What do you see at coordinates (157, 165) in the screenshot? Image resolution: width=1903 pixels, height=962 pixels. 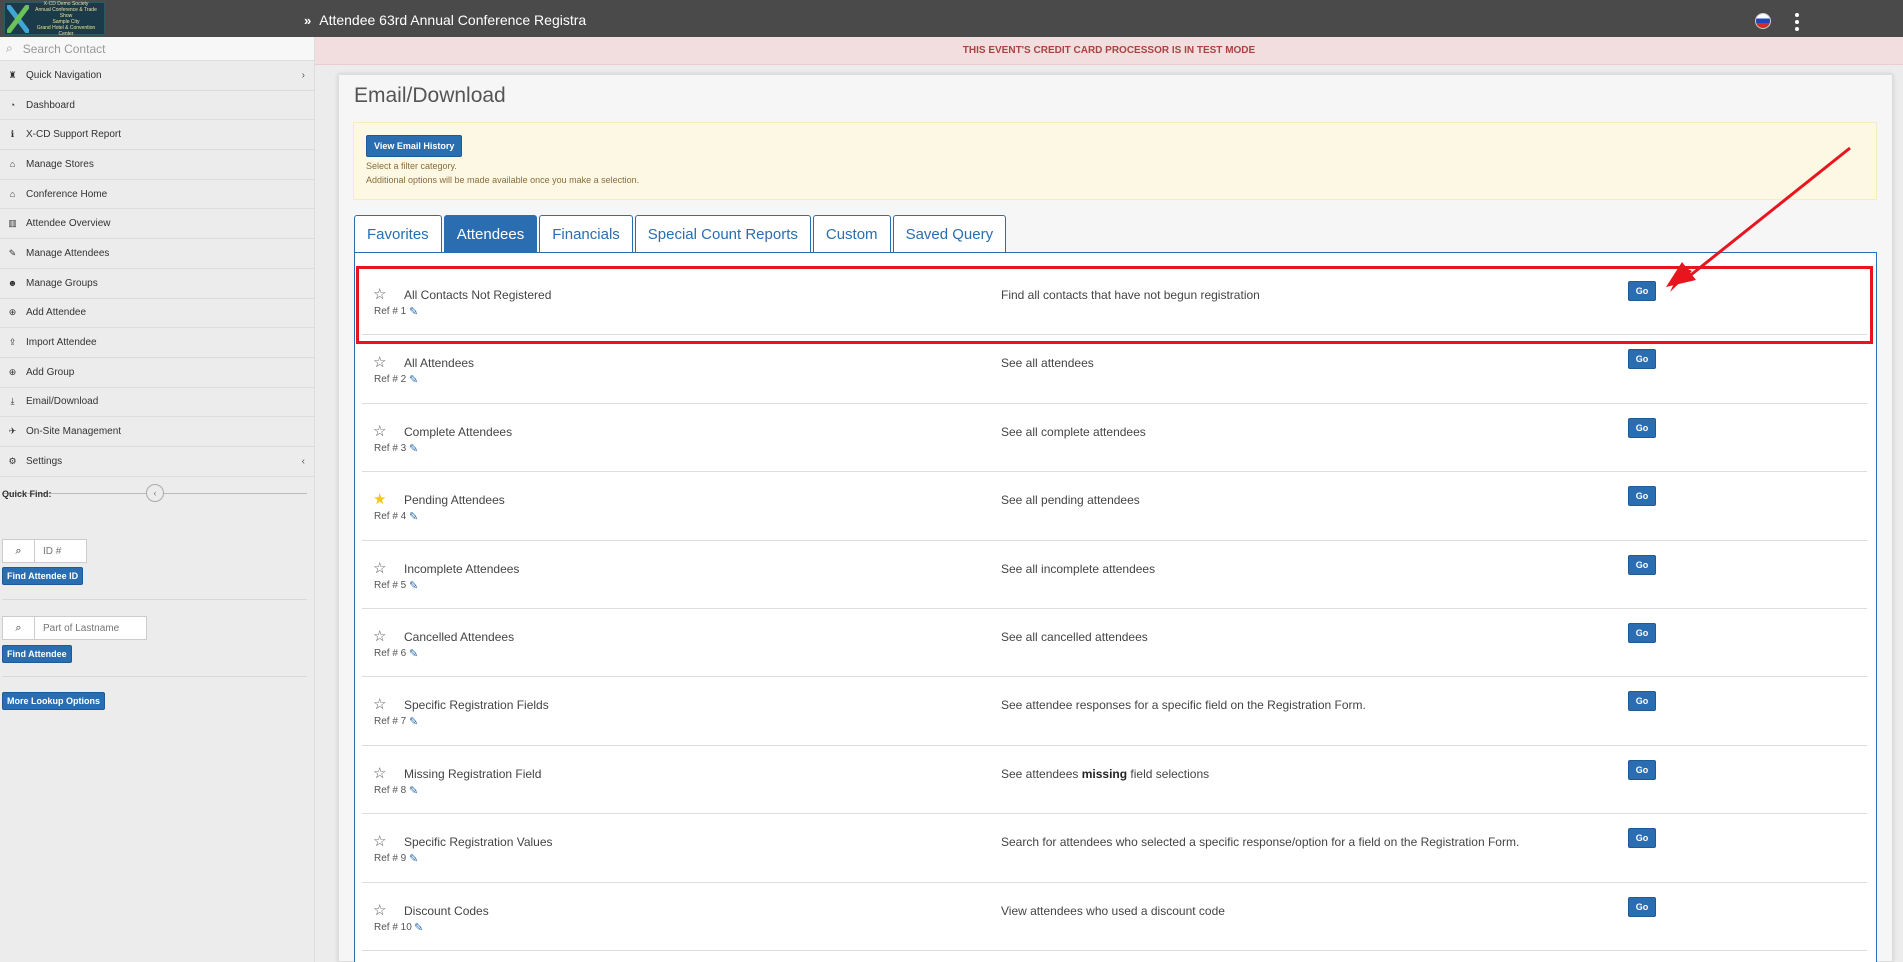 I see `sidebar-item-manage-stores: ⌂ Manage Stores` at bounding box center [157, 165].